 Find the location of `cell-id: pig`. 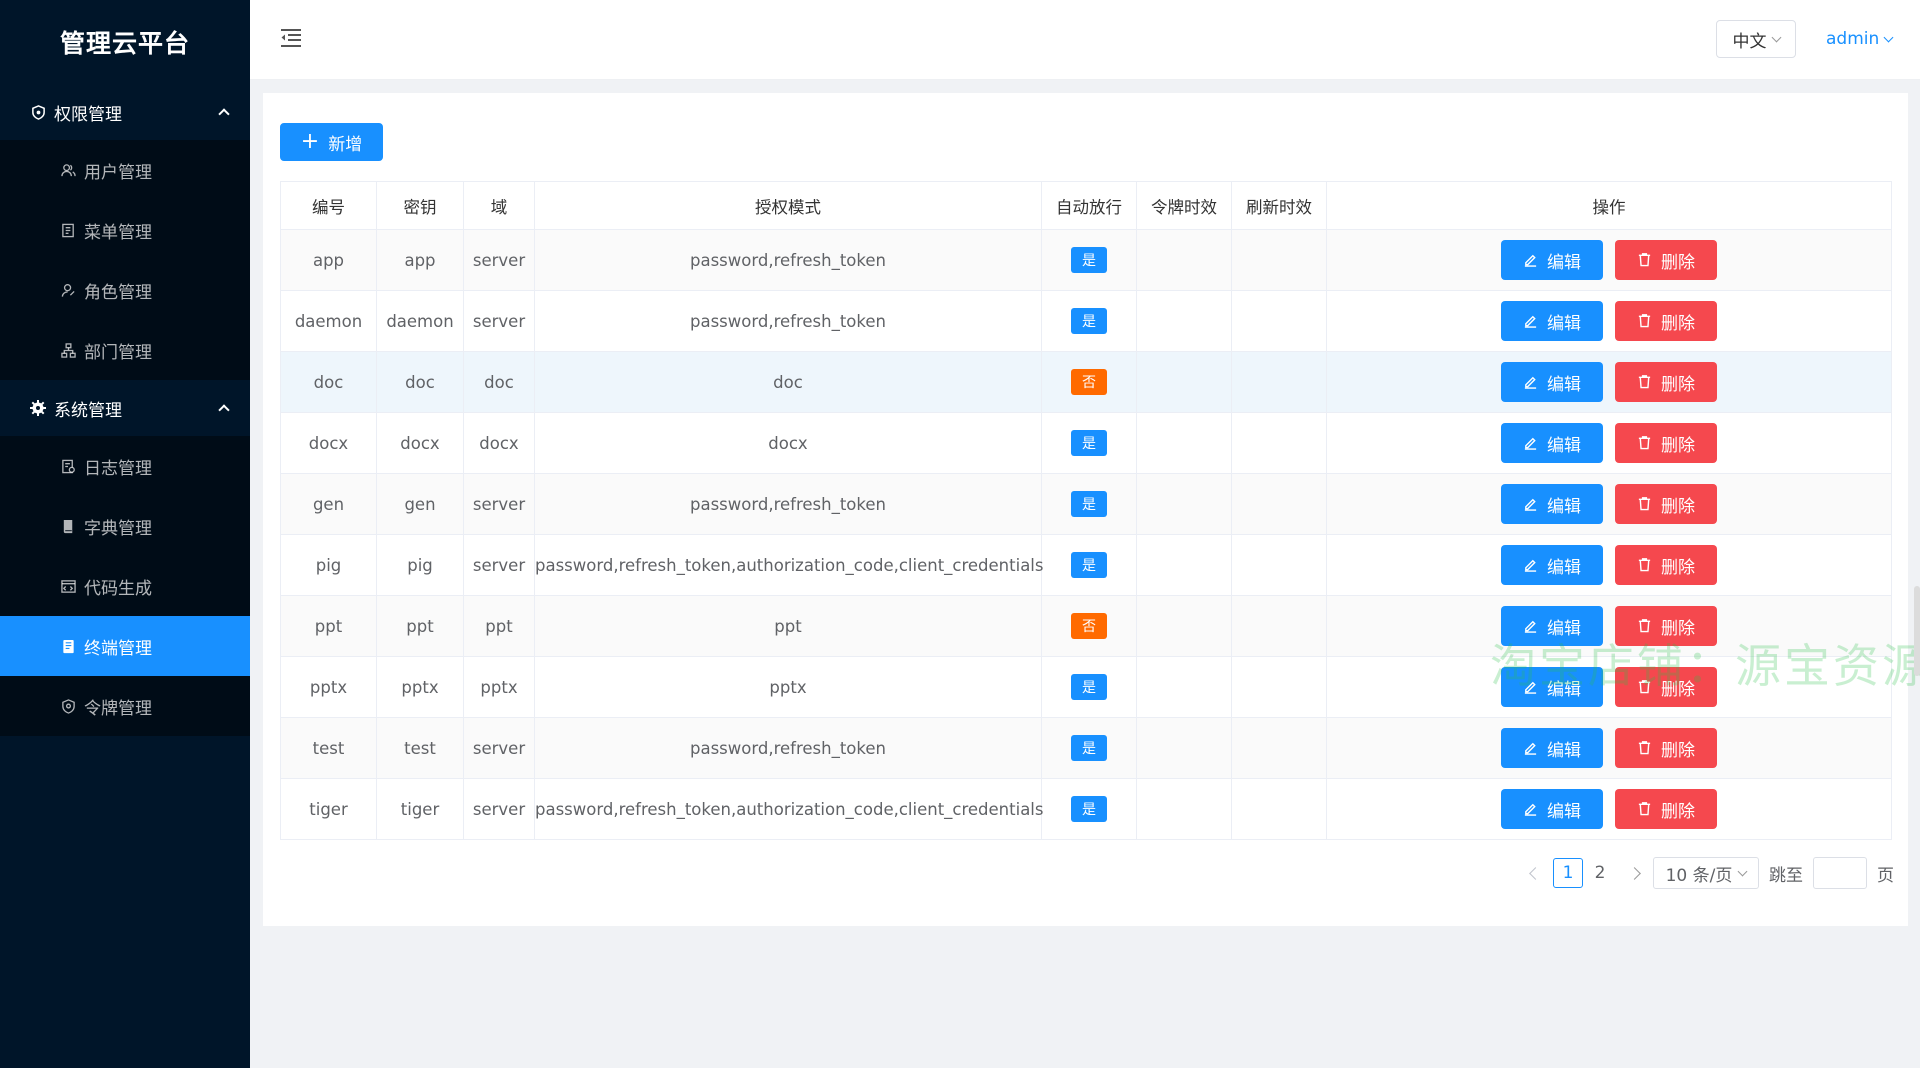

cell-id: pig is located at coordinates (328, 565).